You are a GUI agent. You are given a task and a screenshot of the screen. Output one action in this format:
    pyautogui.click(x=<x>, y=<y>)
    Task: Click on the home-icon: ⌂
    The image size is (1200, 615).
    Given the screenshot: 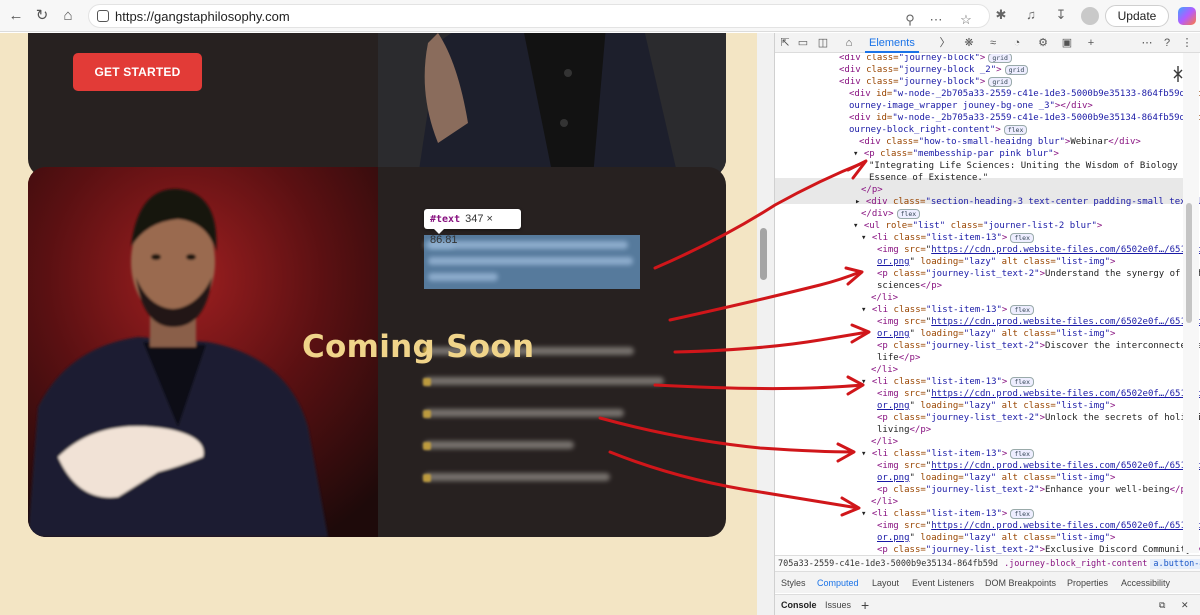 What is the action you would take?
    pyautogui.click(x=68, y=16)
    